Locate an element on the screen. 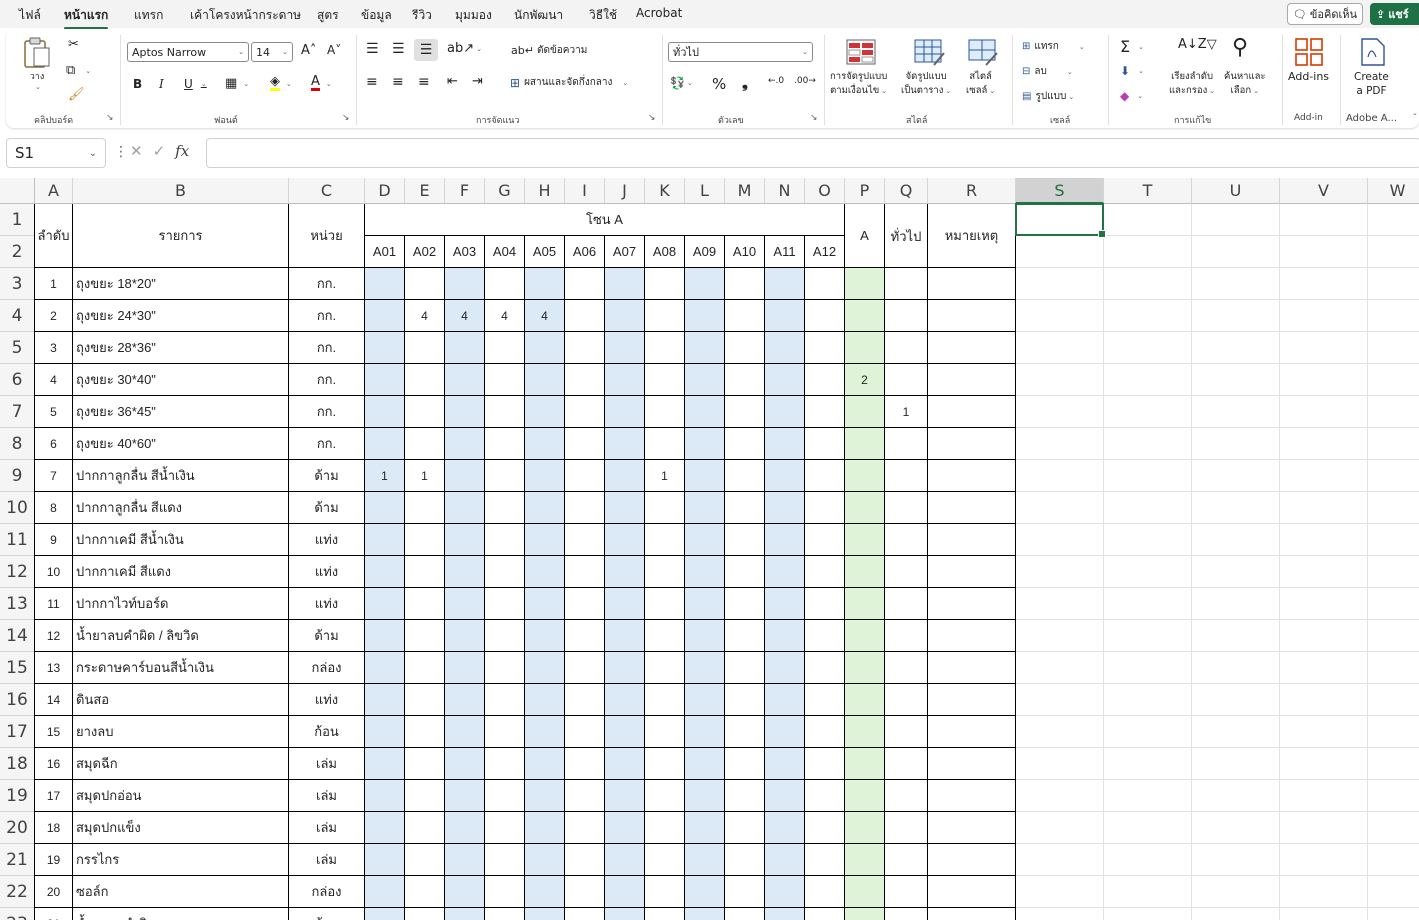 The image size is (1419, 920). menu-tab: วิธีใช้ is located at coordinates (603, 15).